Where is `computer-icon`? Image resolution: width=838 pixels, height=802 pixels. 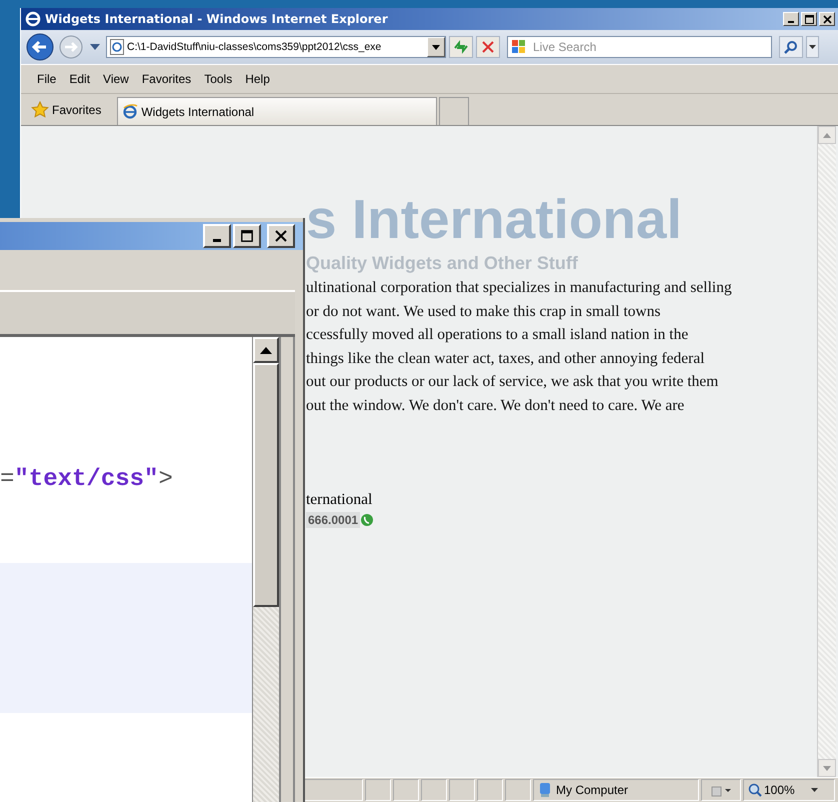 computer-icon is located at coordinates (545, 790).